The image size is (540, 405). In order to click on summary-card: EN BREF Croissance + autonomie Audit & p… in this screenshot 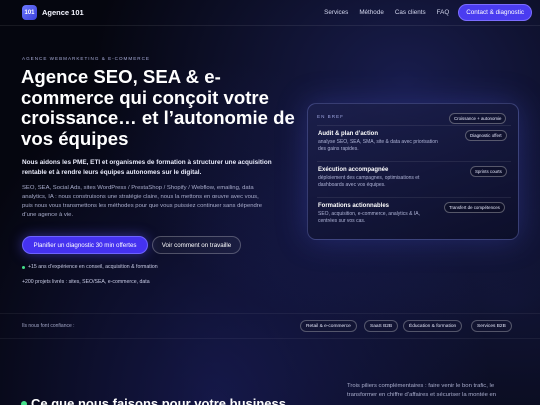, I will do `click(413, 171)`.